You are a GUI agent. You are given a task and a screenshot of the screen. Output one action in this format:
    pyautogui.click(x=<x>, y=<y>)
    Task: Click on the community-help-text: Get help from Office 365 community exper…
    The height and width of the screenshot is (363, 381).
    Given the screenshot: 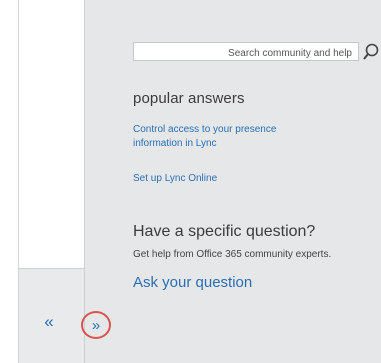 What is the action you would take?
    pyautogui.click(x=232, y=254)
    